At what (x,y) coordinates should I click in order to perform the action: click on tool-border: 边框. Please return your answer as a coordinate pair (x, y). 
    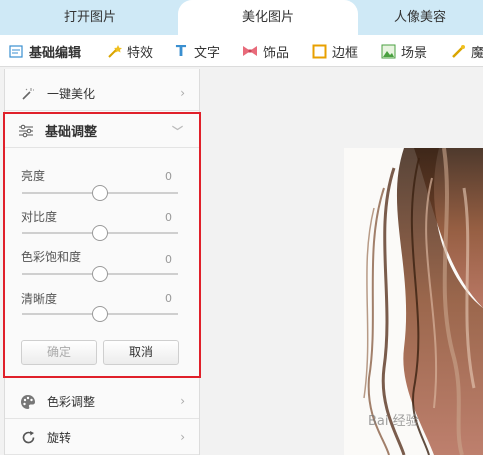
    Looking at the image, I should click on (334, 51).